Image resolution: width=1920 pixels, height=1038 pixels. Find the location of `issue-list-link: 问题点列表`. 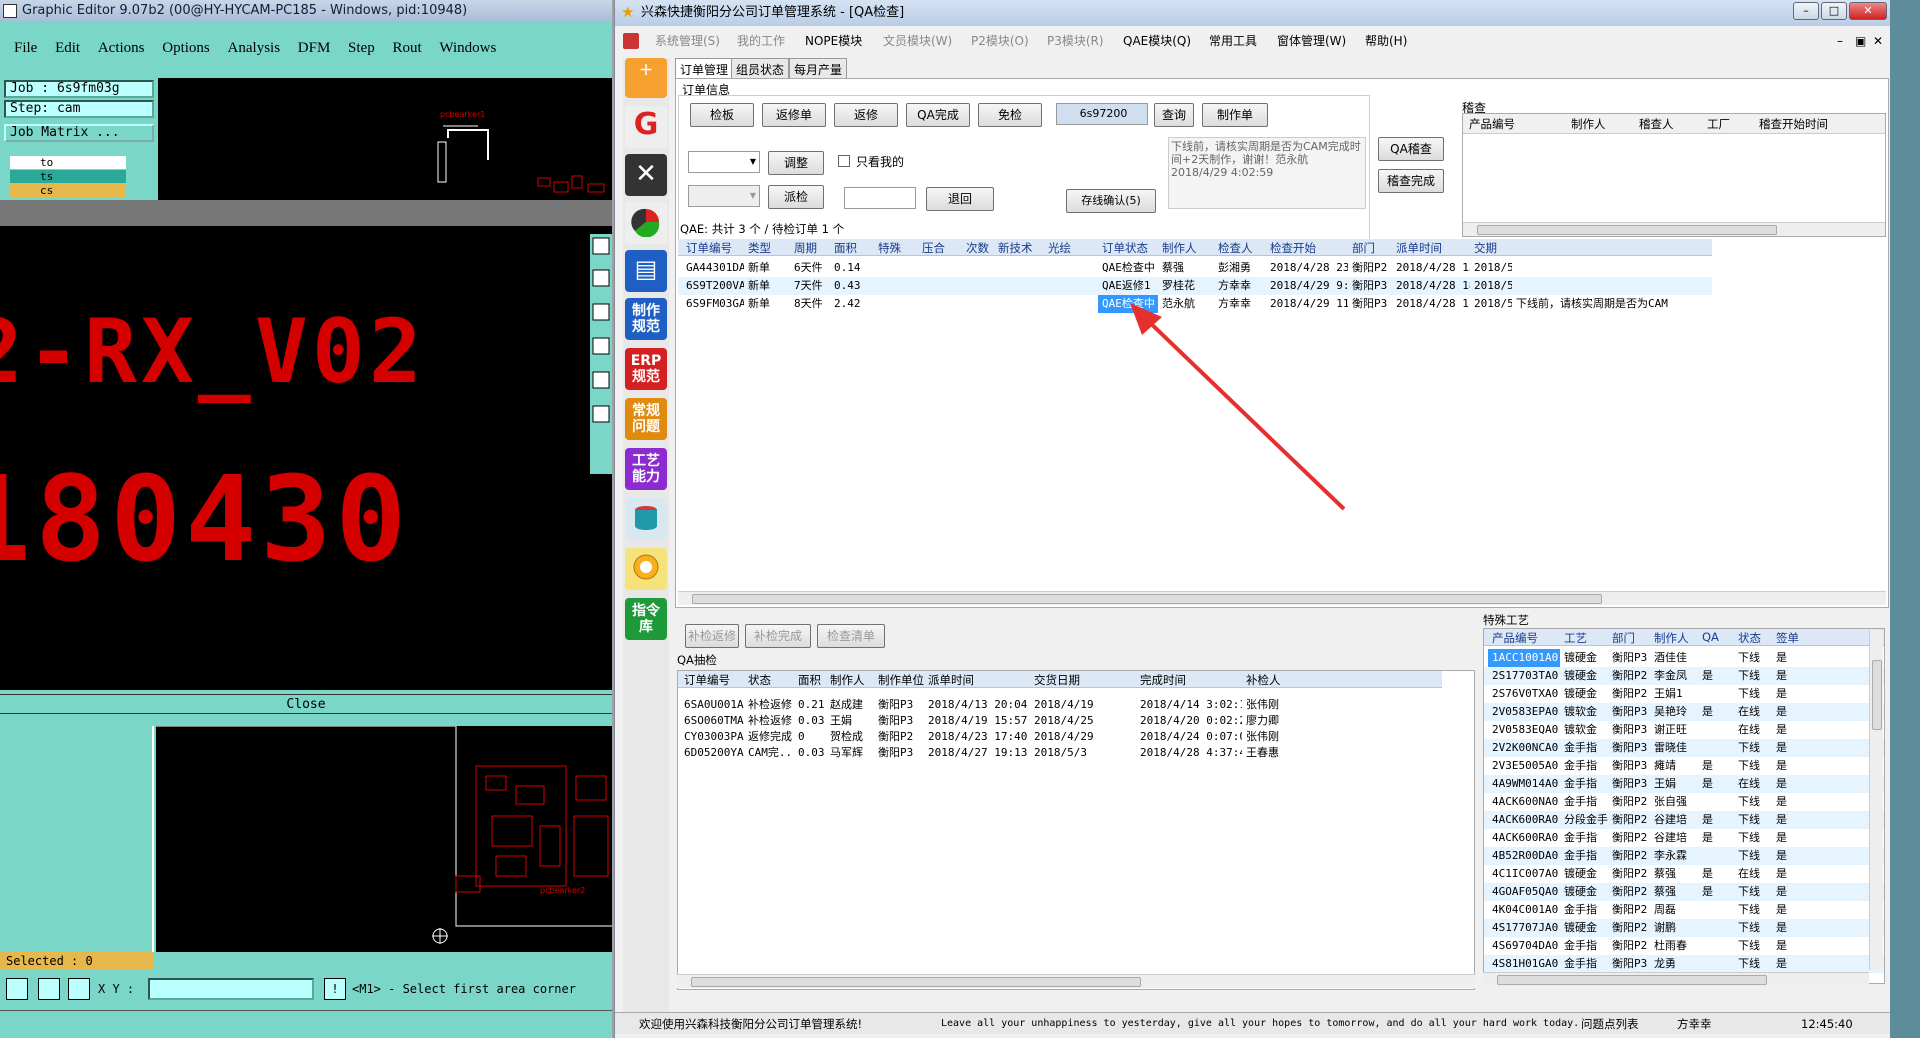

issue-list-link: 问题点列表 is located at coordinates (1610, 1024).